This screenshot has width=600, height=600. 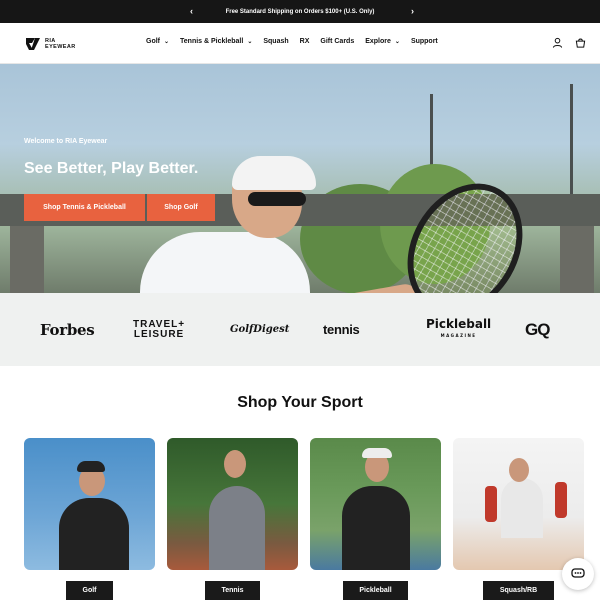 What do you see at coordinates (181, 207) in the screenshot?
I see `shop-golf-button: Shop Golf` at bounding box center [181, 207].